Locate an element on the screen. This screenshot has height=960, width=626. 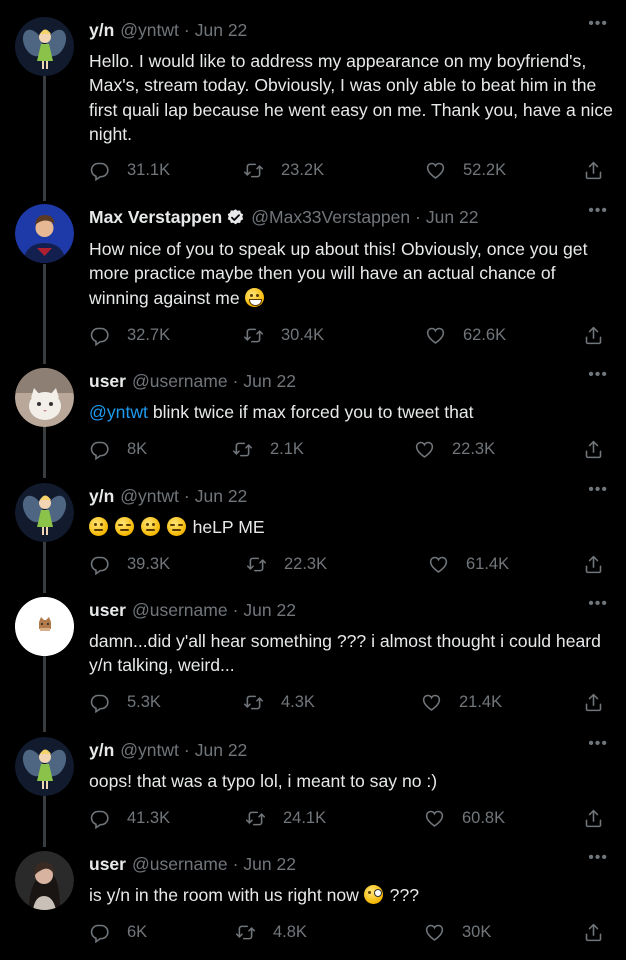
mention-link: @yntwt is located at coordinates (118, 412).